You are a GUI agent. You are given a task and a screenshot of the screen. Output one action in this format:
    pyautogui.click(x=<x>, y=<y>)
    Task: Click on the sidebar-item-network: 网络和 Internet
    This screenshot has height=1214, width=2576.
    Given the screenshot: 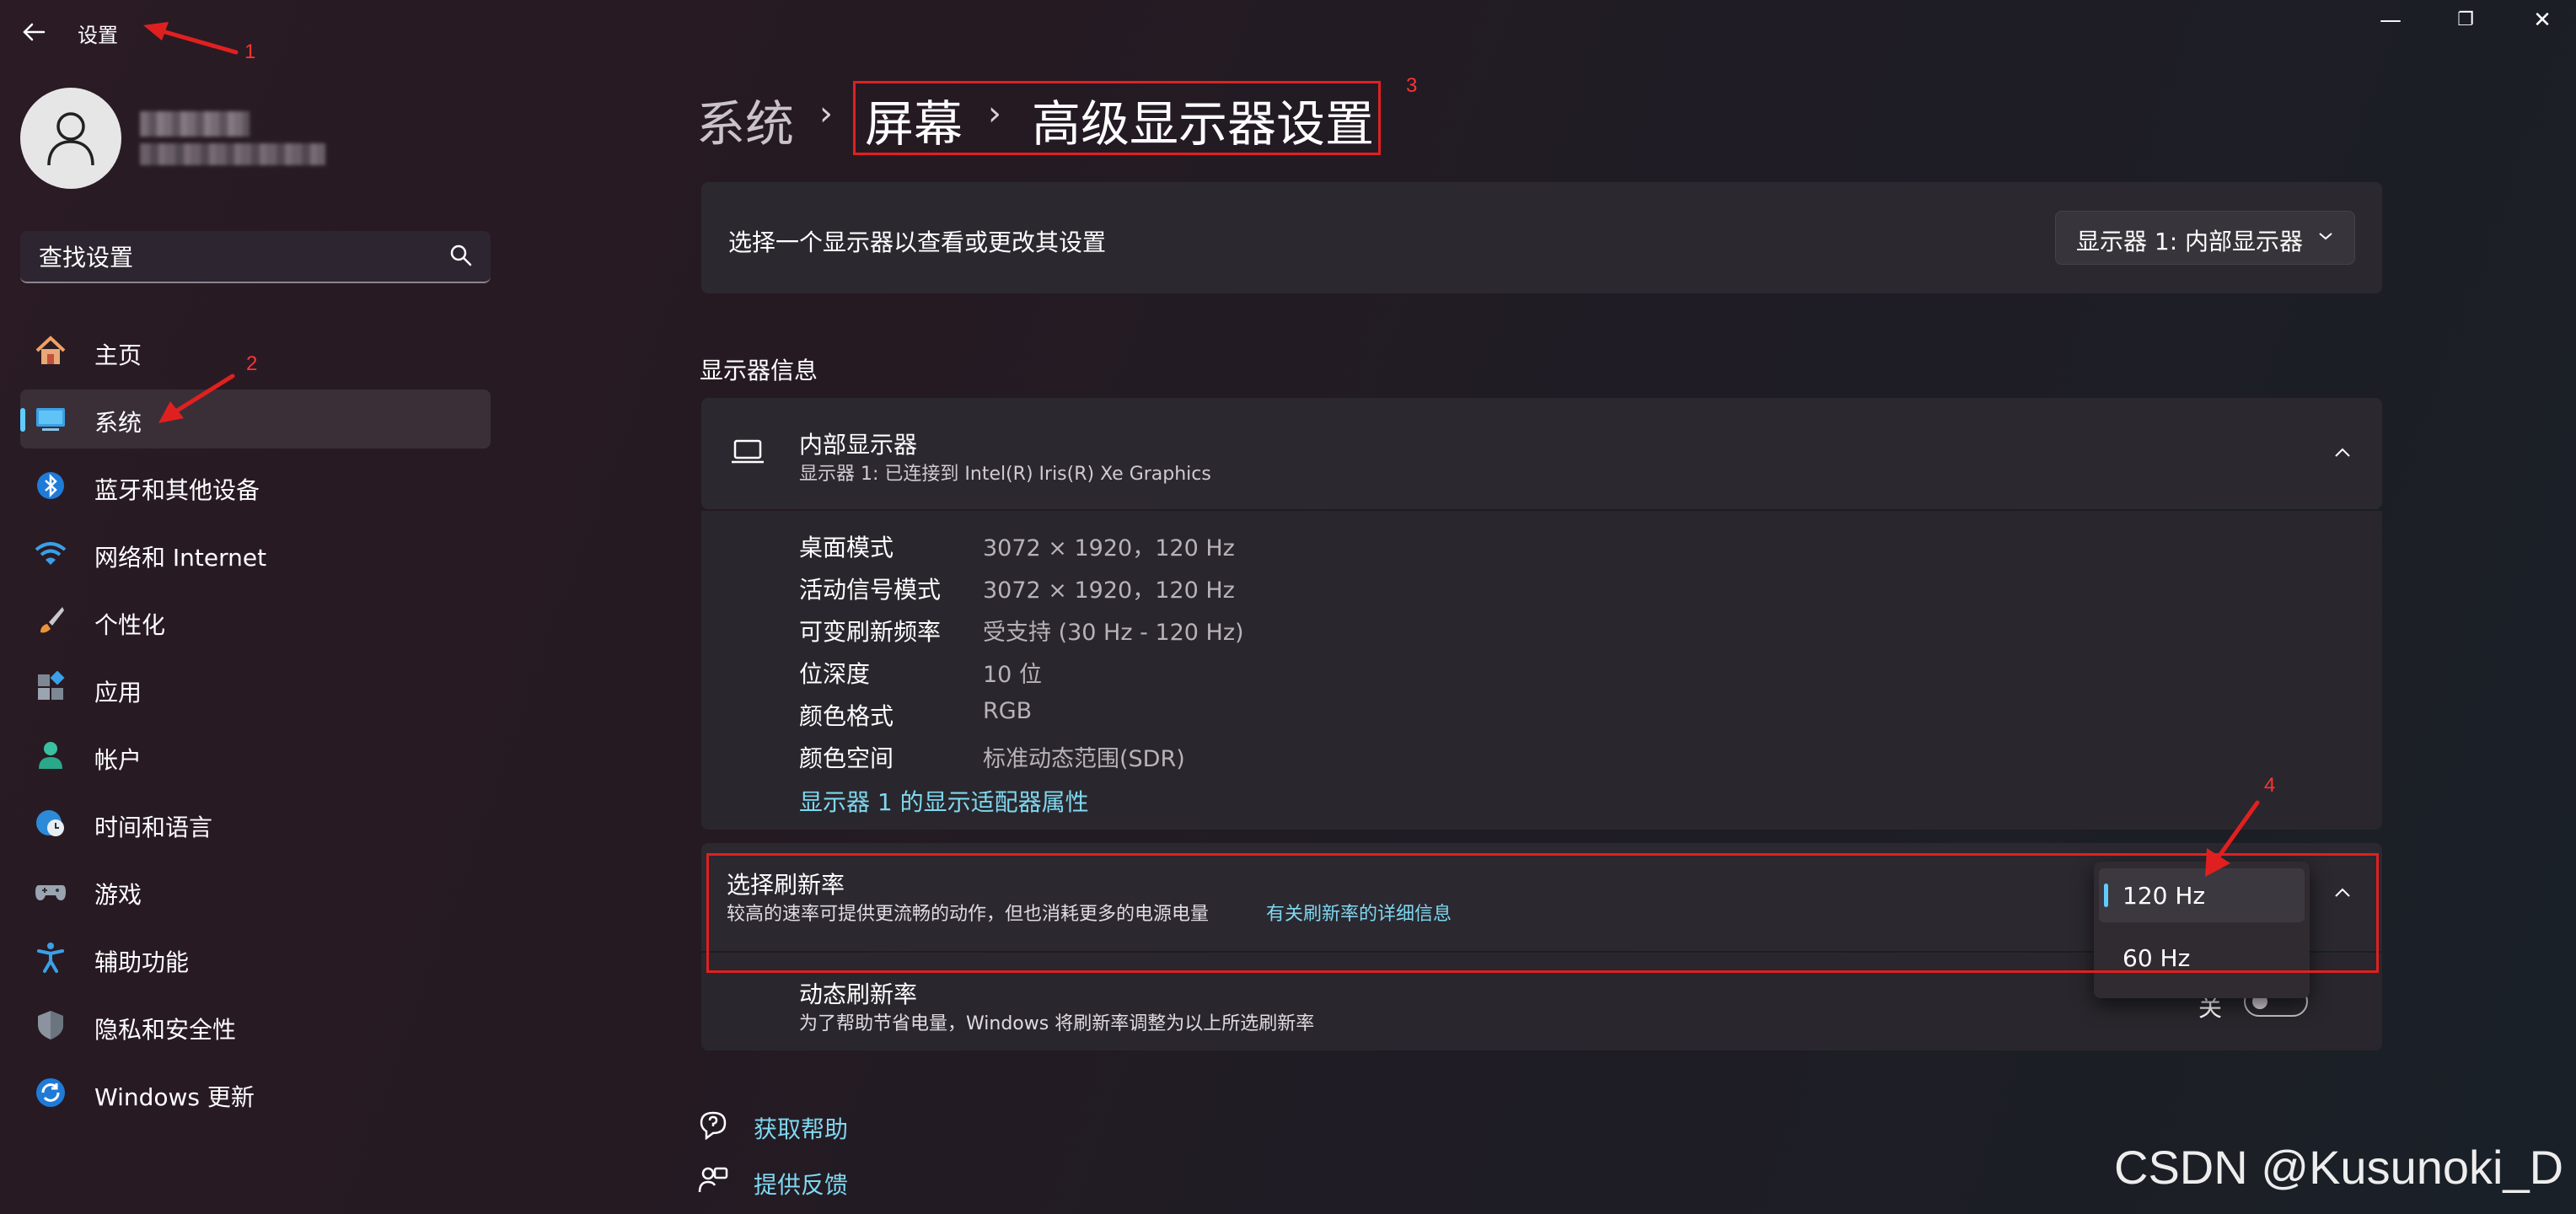 What is the action you would take?
    pyautogui.click(x=255, y=553)
    